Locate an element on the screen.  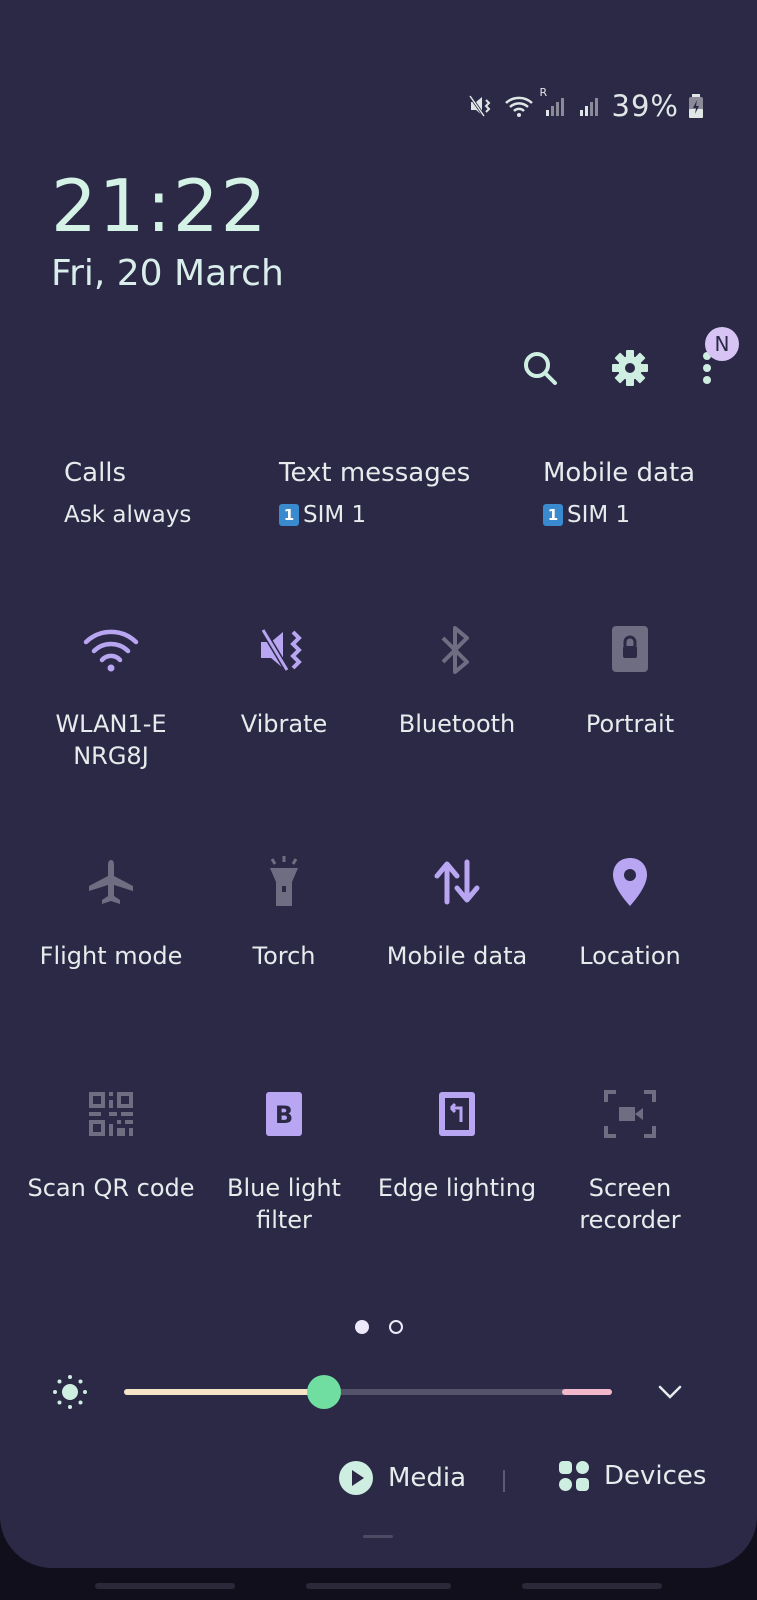
tile-label: Torch is located at coordinates (284, 956).